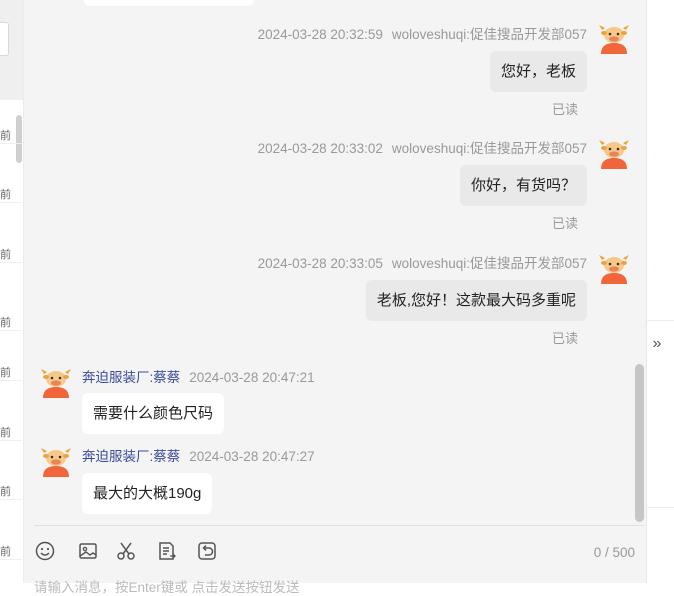 Image resolution: width=674 pixels, height=596 pixels. I want to click on expand-chevron-icon: », so click(657, 344).